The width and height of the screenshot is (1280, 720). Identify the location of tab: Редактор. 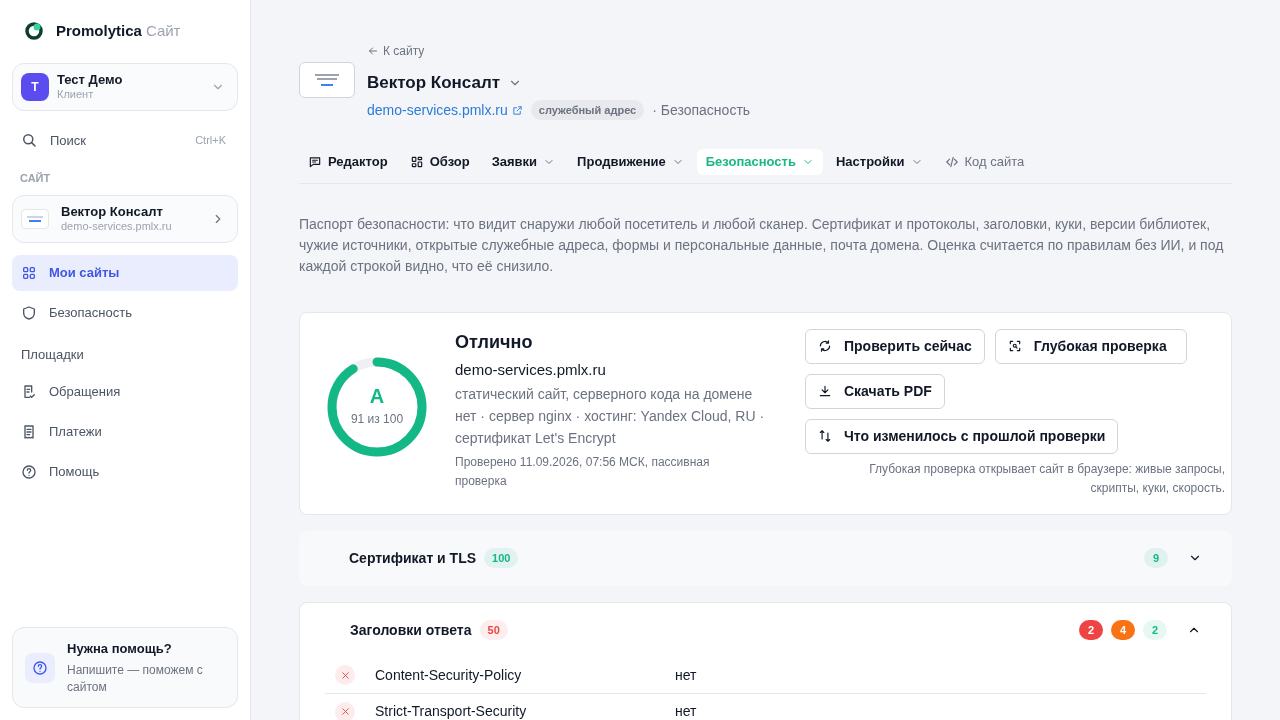
(348, 161).